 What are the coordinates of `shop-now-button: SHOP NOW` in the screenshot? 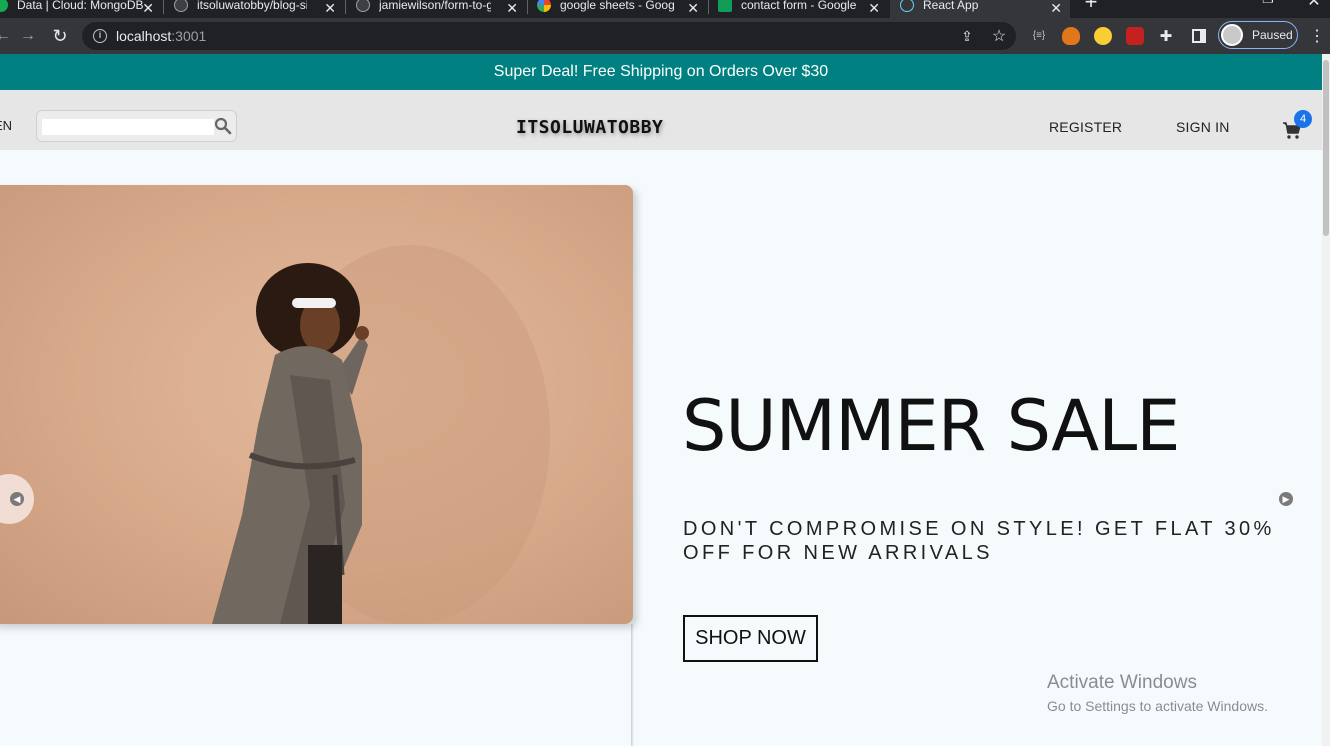 It's located at (750, 638).